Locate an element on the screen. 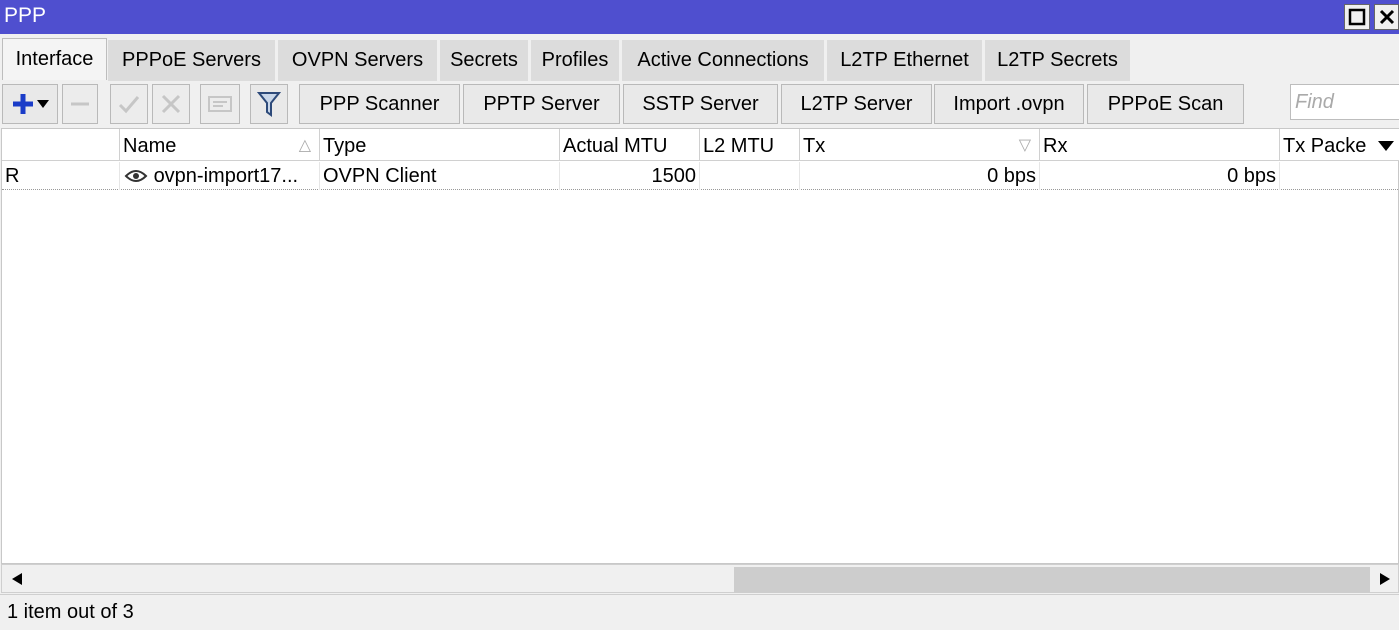  column-menu-button is located at coordinates (1386, 145).